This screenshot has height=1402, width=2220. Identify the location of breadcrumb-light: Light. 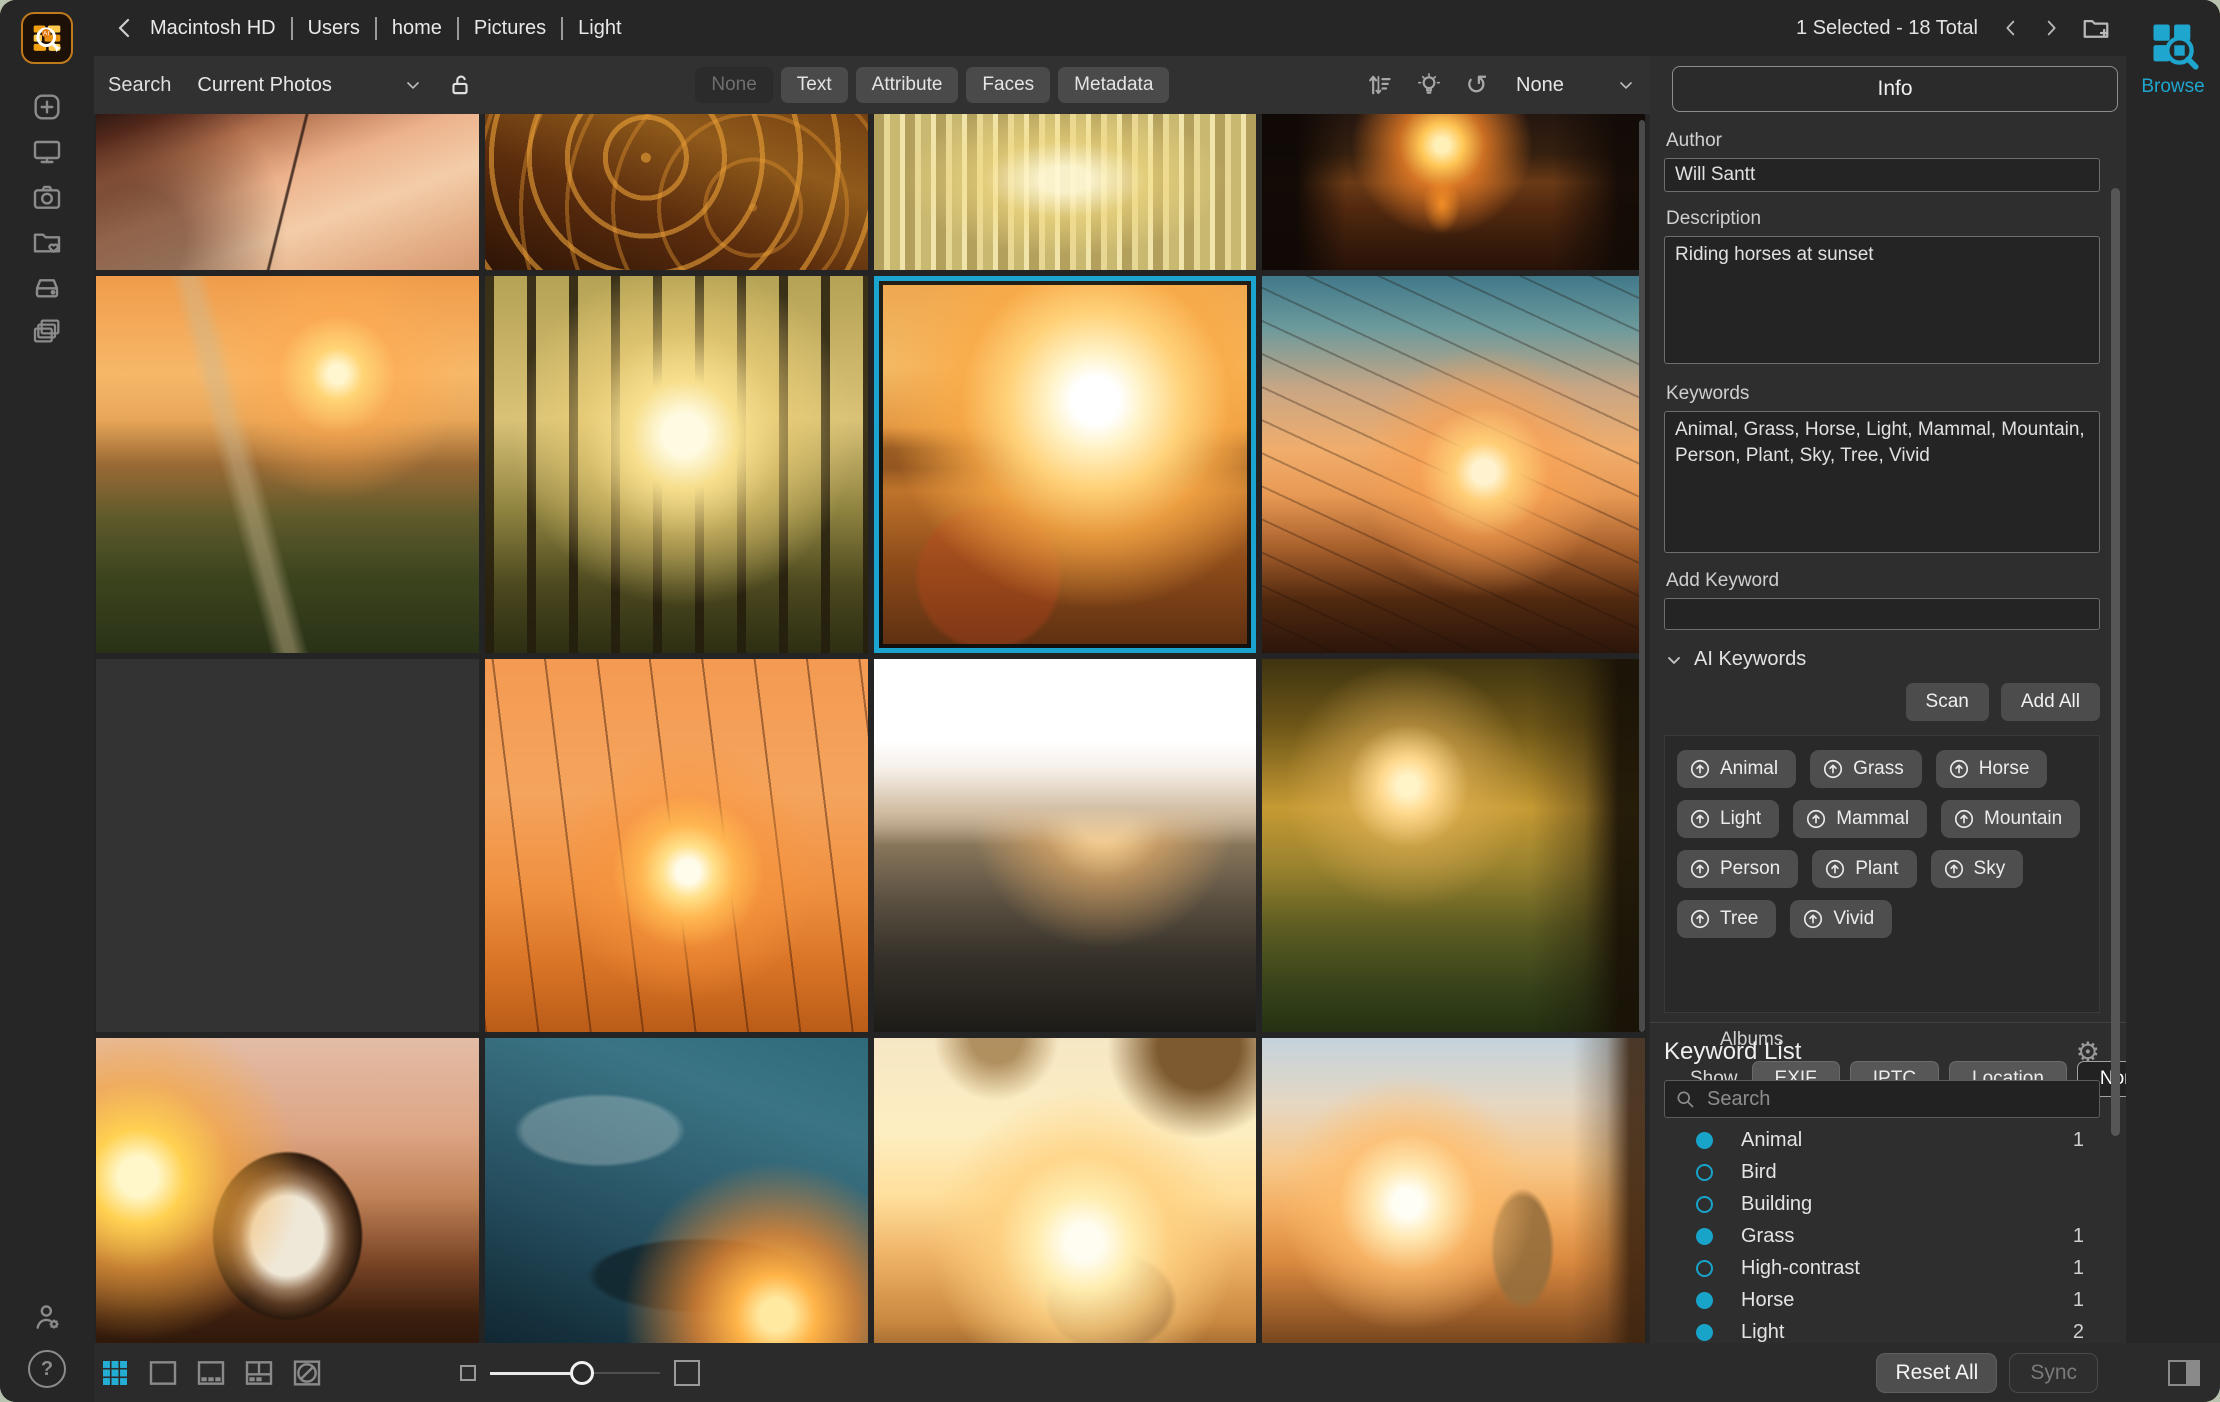
(592, 28).